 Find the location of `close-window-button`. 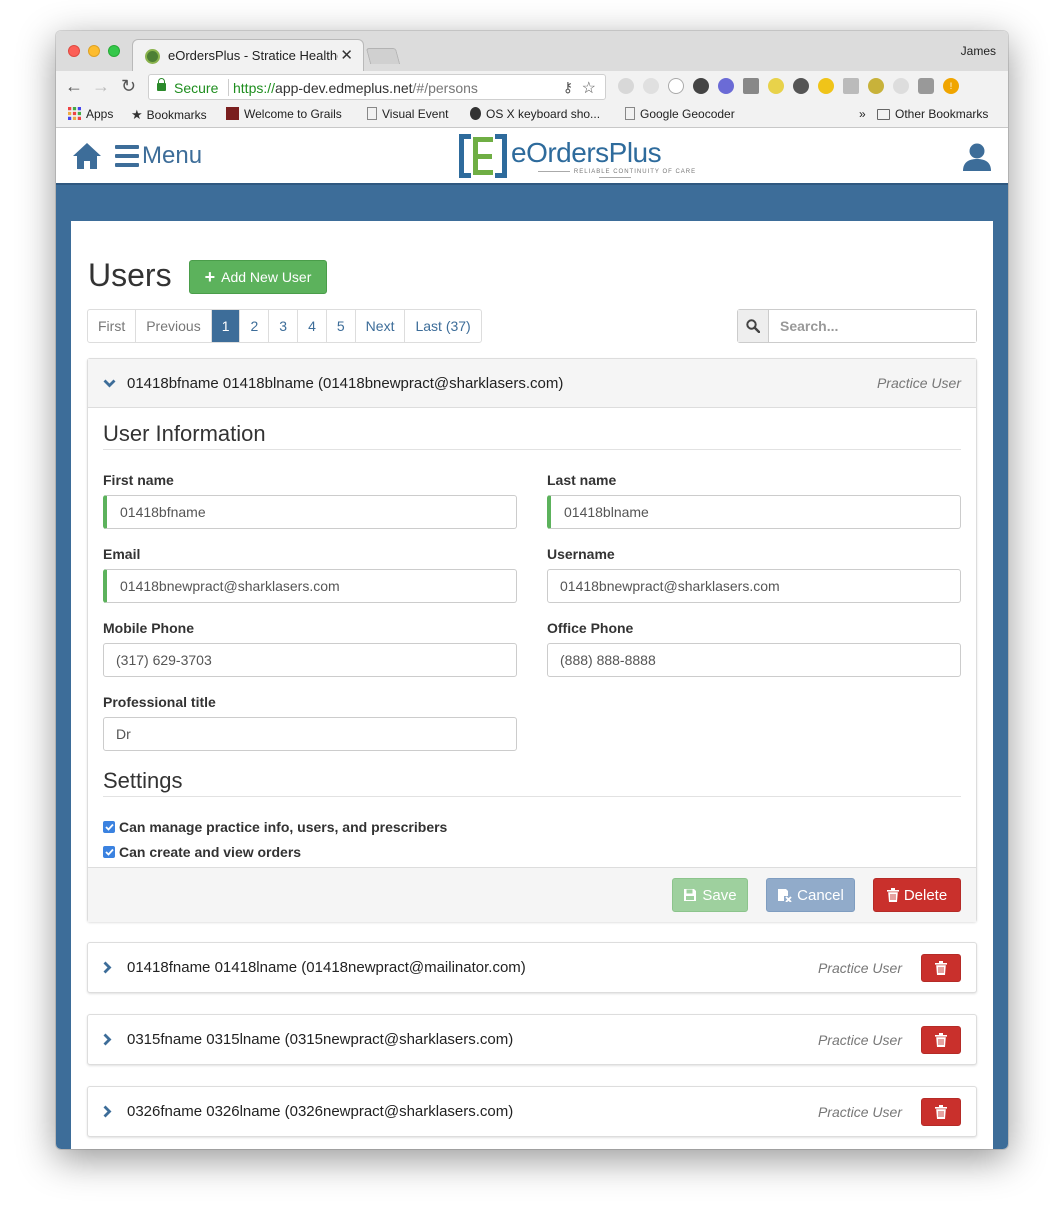

close-window-button is located at coordinates (74, 51).